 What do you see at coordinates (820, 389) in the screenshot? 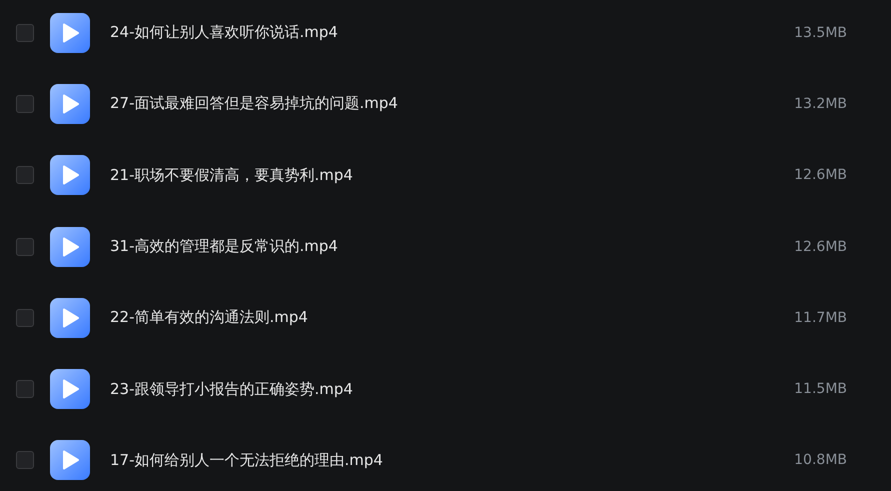
I see `file-size: 11.5MB` at bounding box center [820, 389].